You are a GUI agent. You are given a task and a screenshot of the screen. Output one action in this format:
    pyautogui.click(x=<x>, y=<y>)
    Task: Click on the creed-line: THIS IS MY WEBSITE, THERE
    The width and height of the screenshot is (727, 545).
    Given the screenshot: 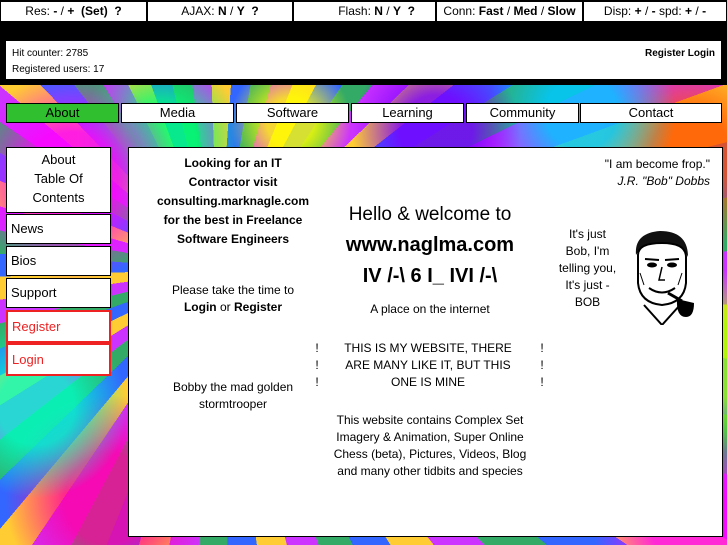 What is the action you would take?
    pyautogui.click(x=428, y=348)
    